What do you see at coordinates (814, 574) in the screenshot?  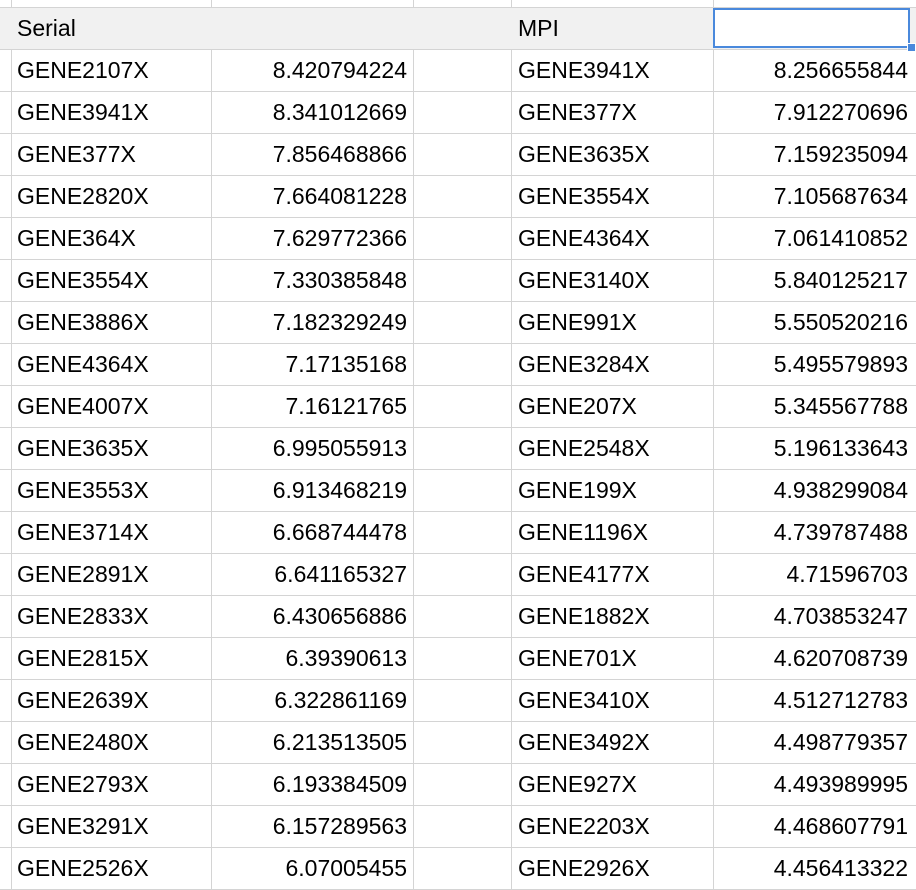 I see `mpi-value-cell: 4.71596703` at bounding box center [814, 574].